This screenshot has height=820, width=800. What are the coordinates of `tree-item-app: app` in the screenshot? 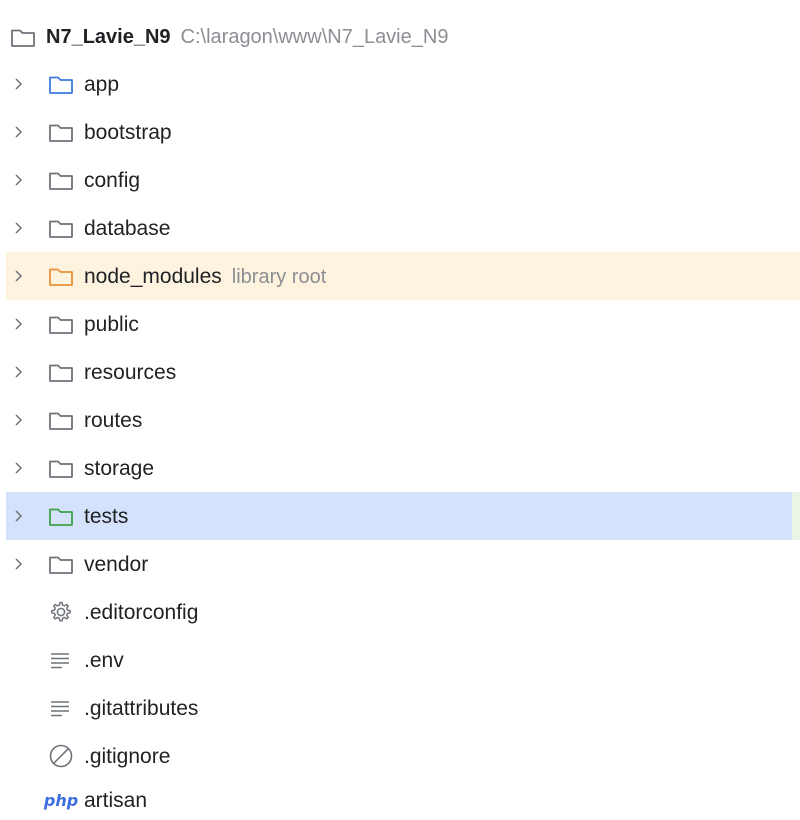 It's located at (403, 84).